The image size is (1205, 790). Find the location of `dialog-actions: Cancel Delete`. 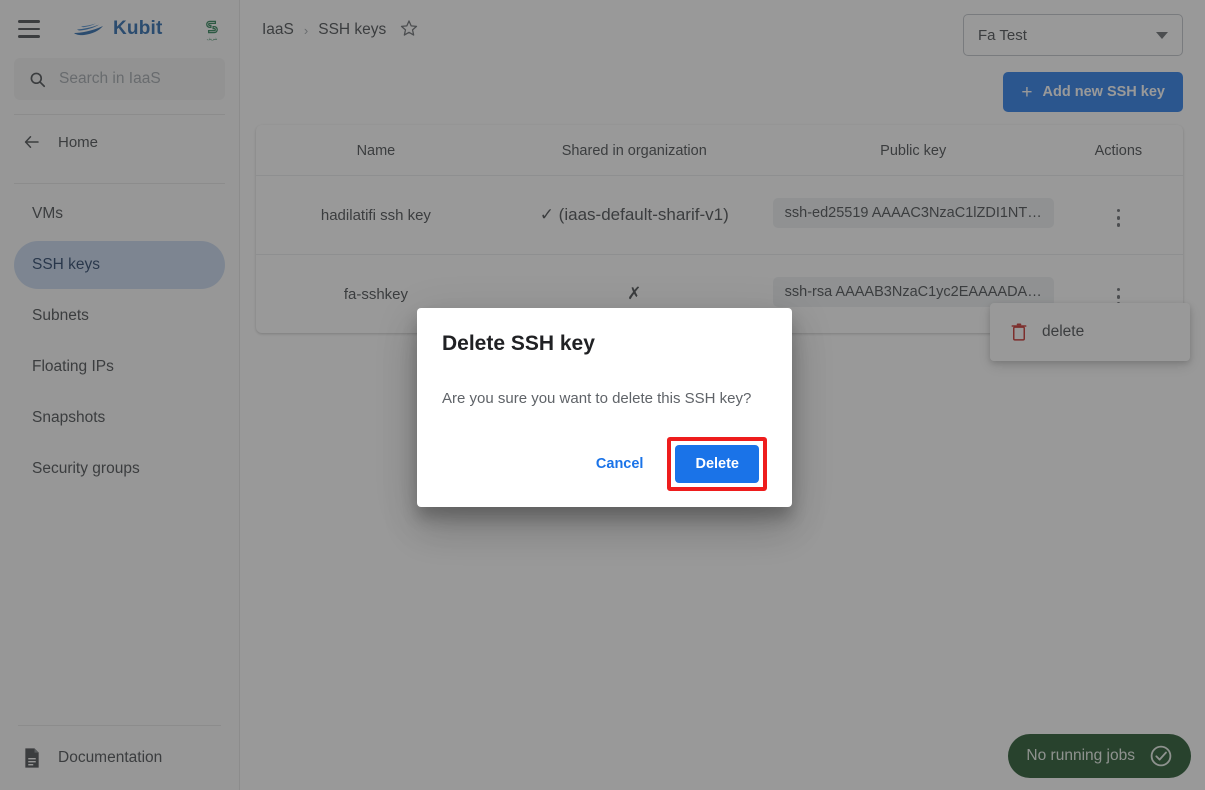

dialog-actions: Cancel Delete is located at coordinates (604, 464).